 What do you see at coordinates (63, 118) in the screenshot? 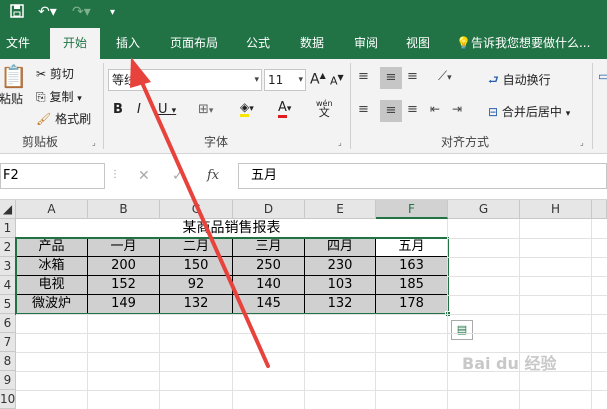
I see `format-painter-button: 🖌 格式刷` at bounding box center [63, 118].